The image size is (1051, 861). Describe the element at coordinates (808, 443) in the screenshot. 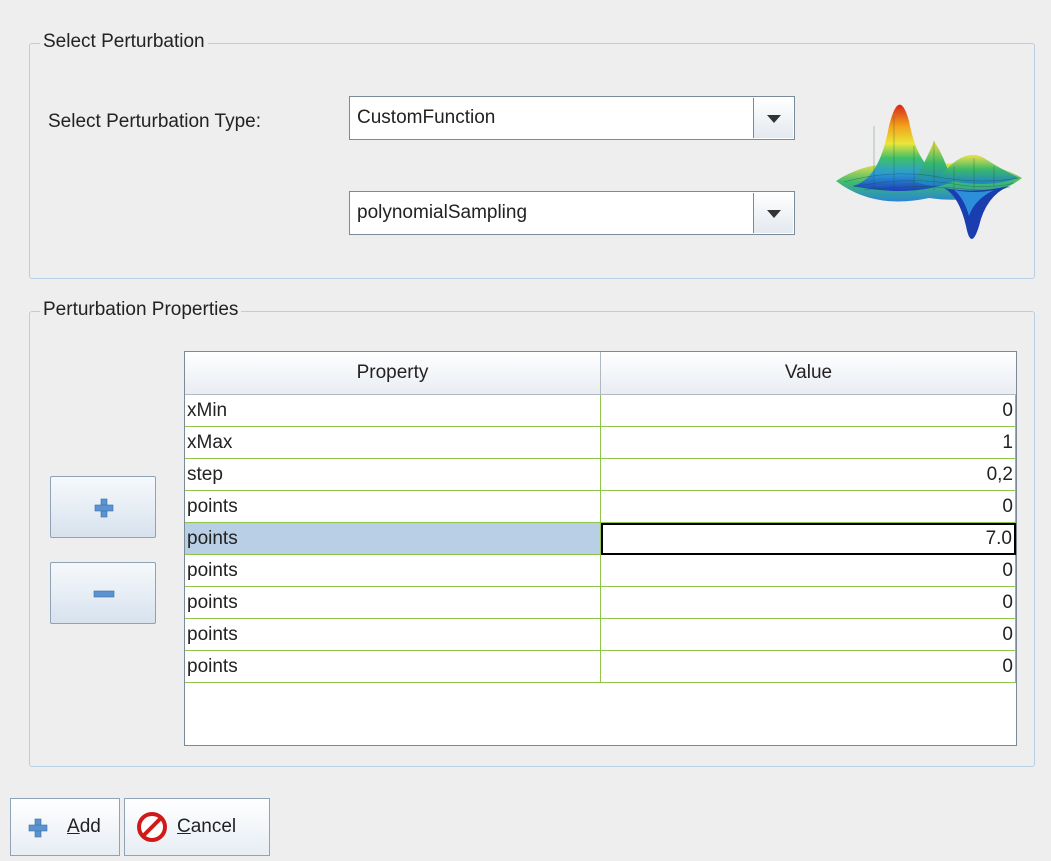

I see `value-cell: 1` at that location.